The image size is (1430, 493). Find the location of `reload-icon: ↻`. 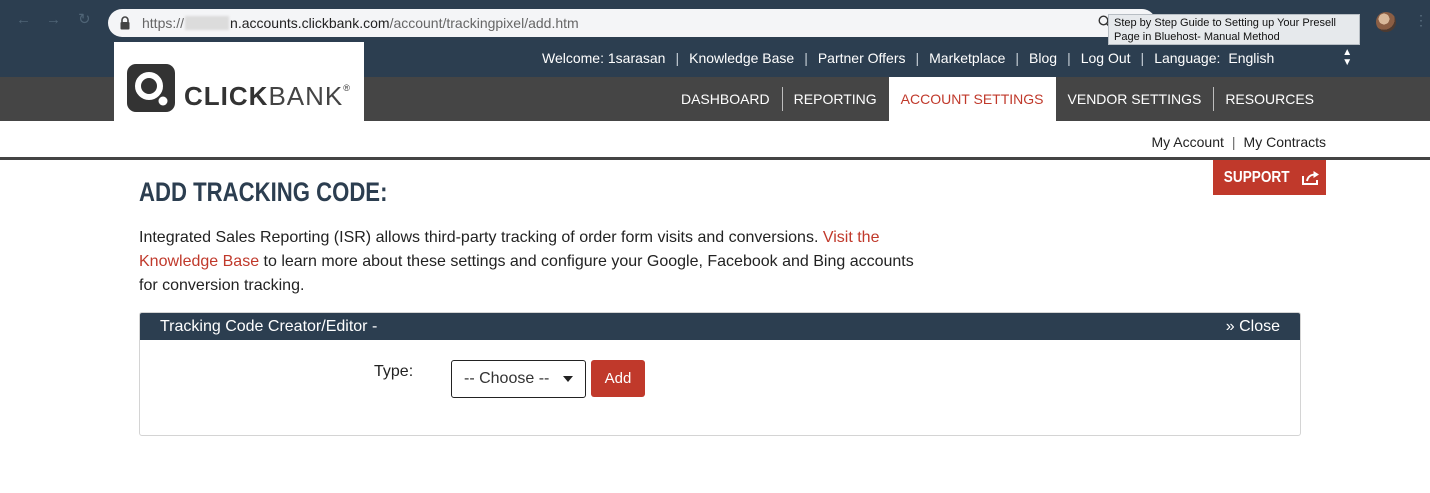

reload-icon: ↻ is located at coordinates (84, 20).